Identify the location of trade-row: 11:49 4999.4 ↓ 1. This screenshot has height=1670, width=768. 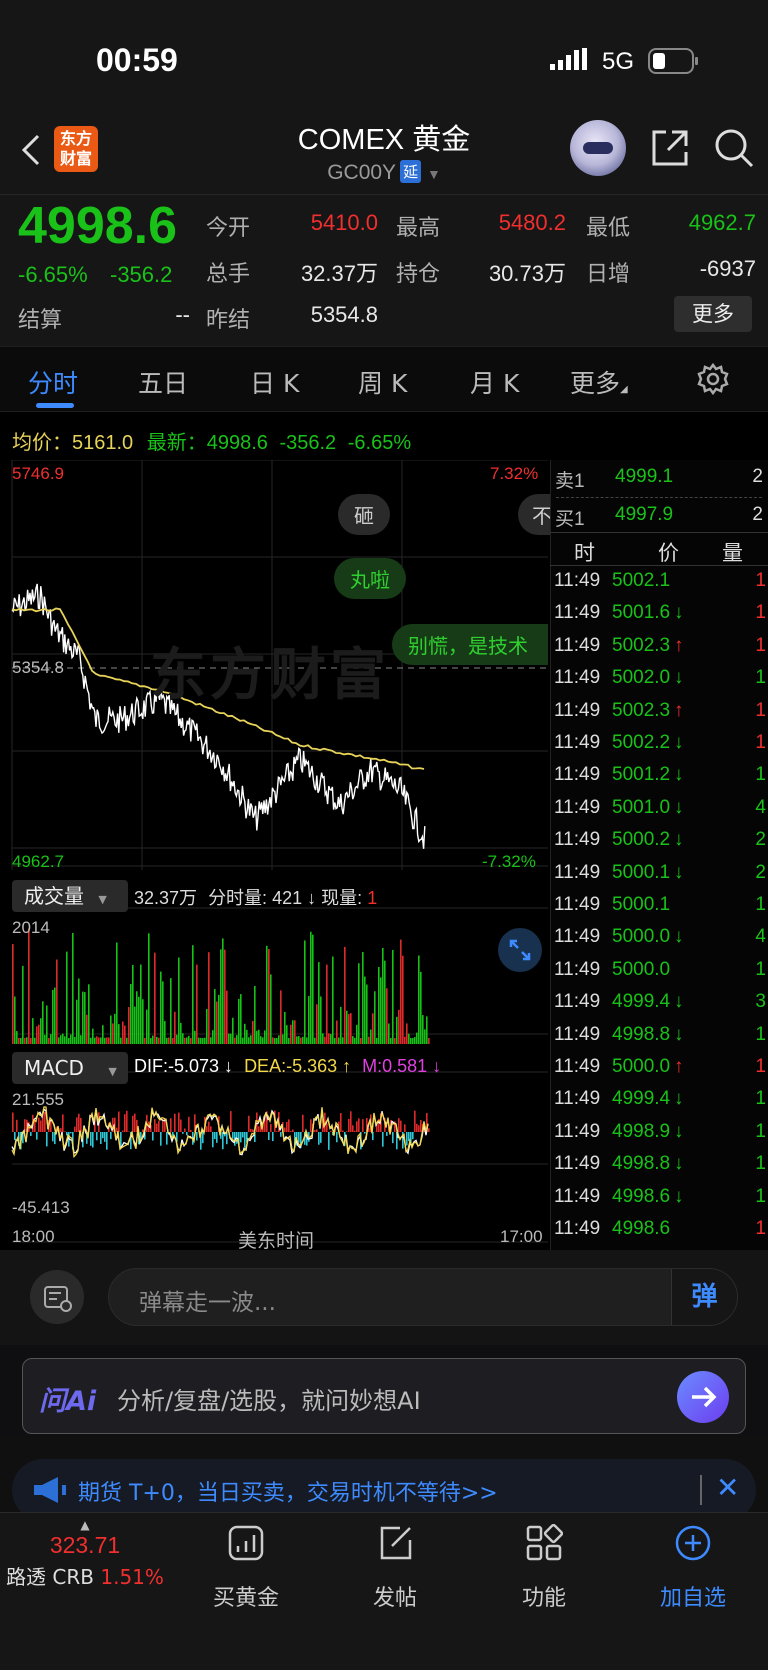
(660, 1104).